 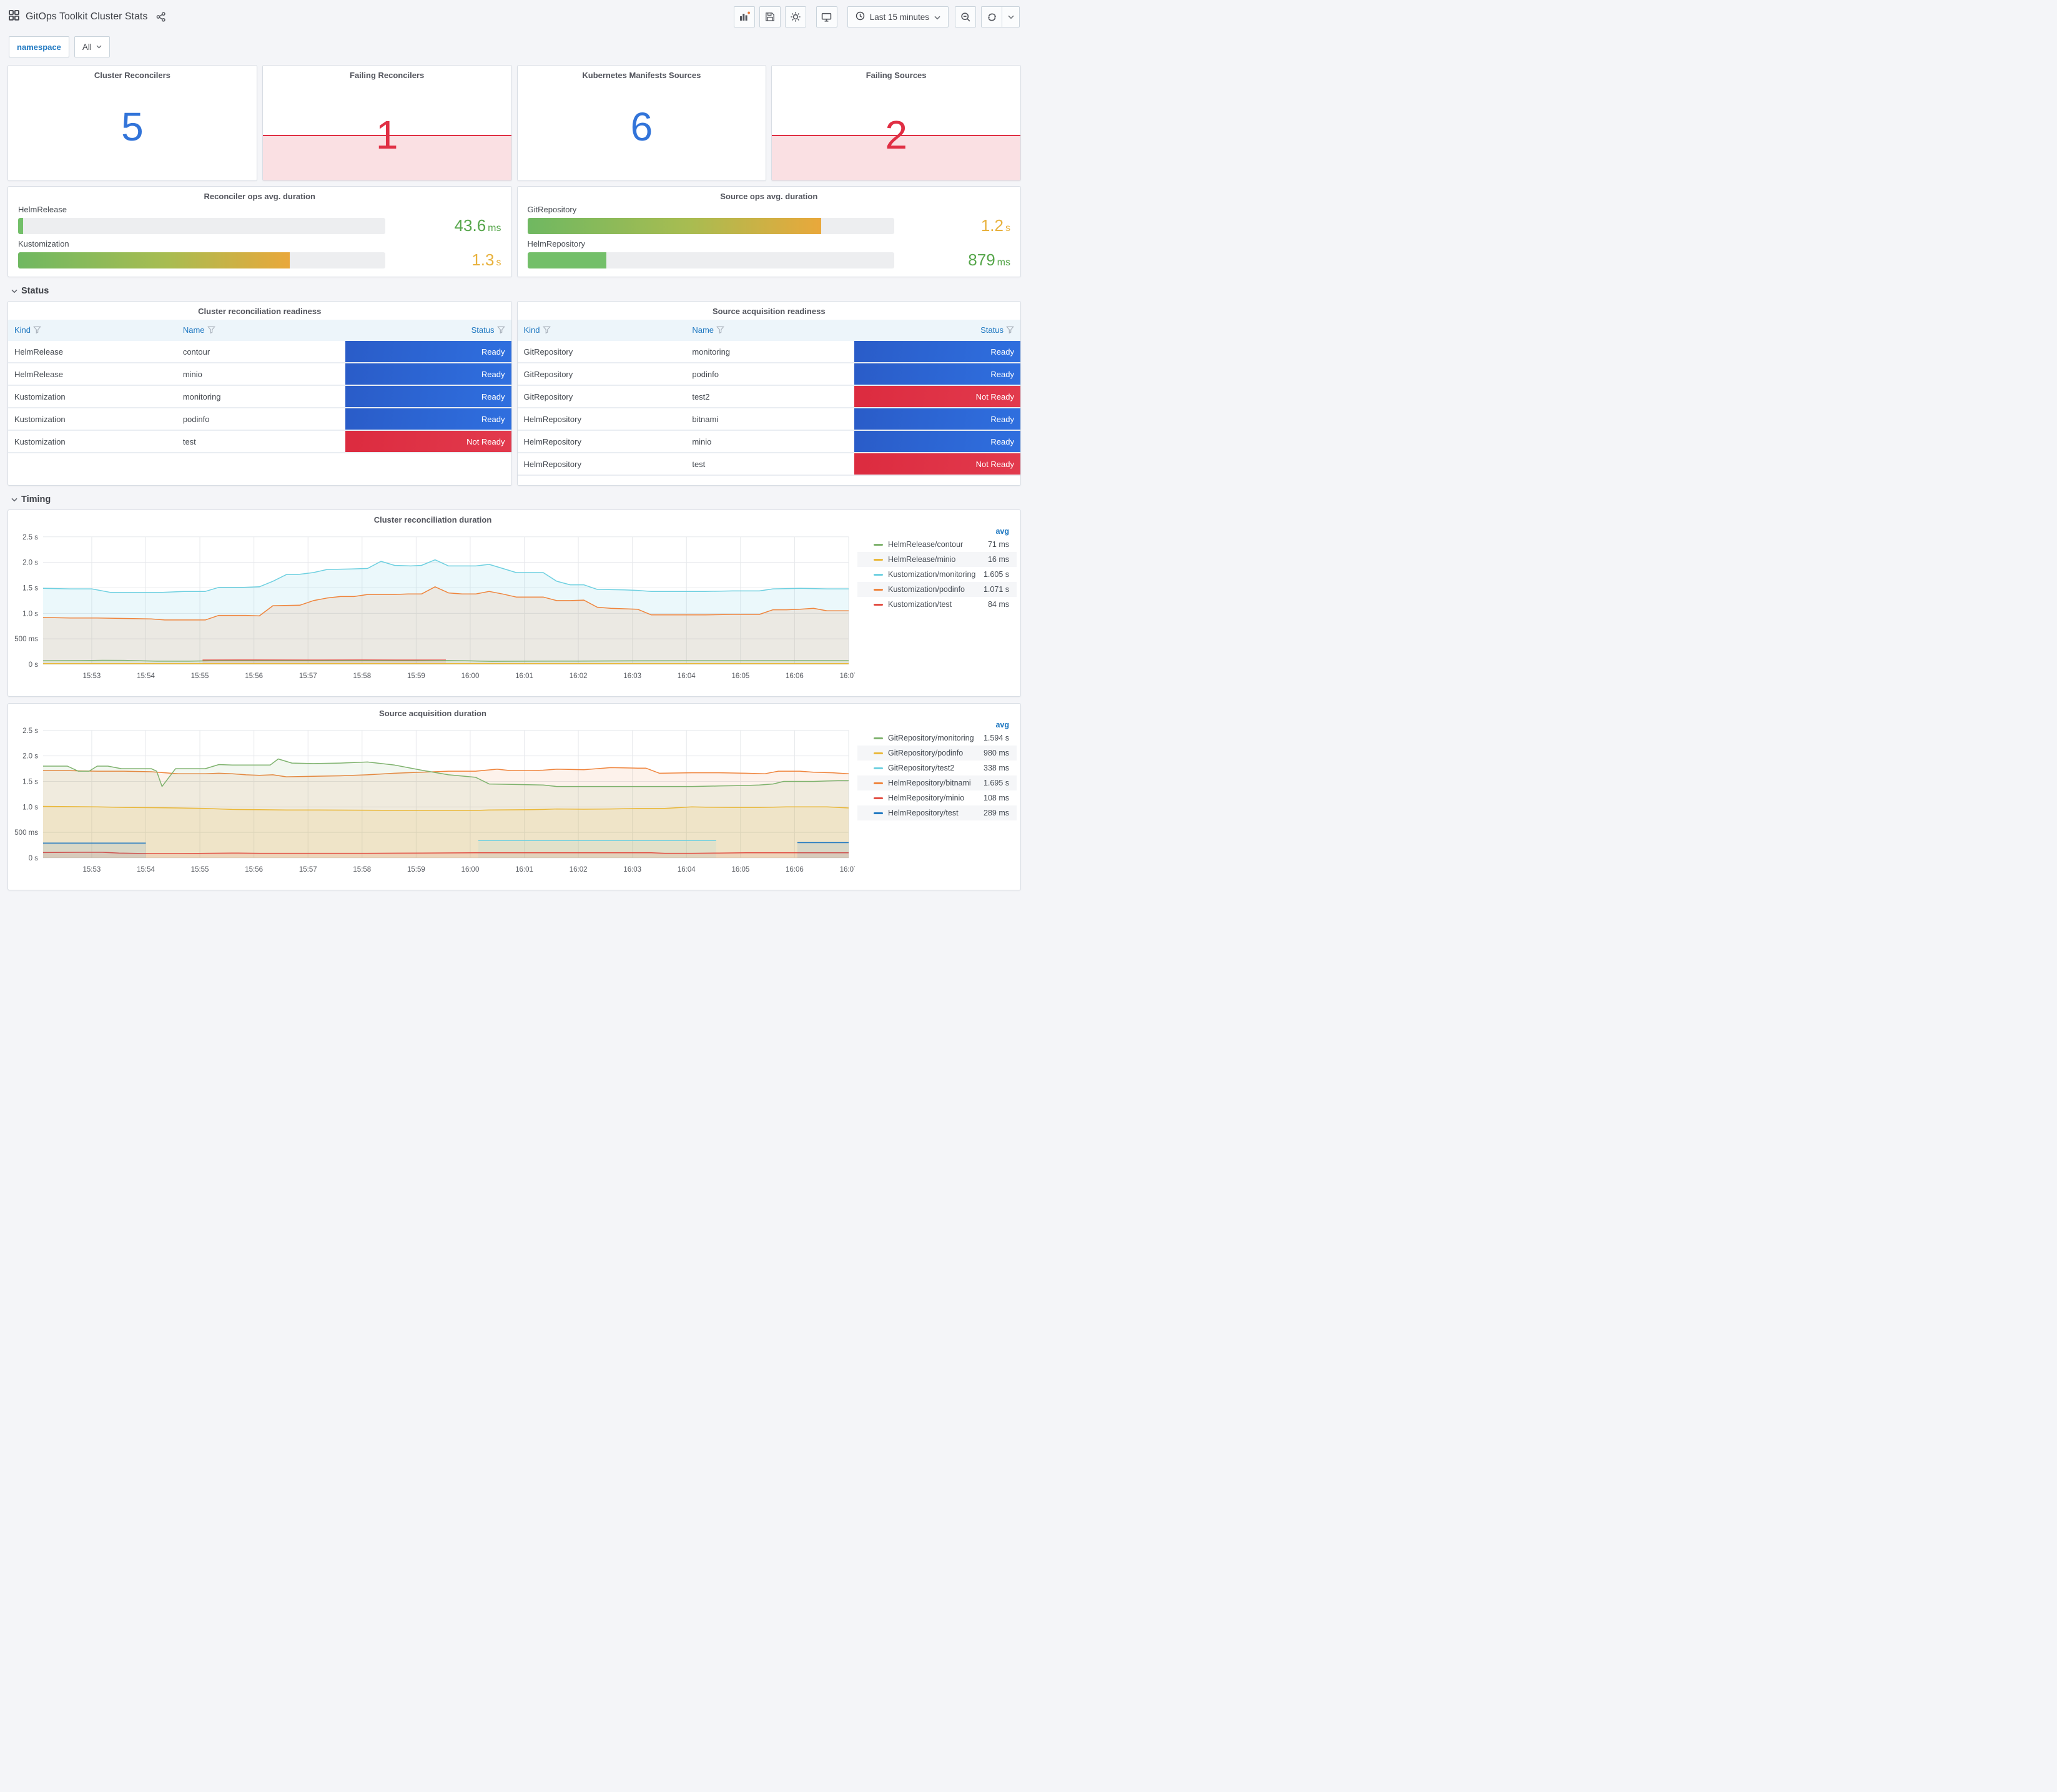 I want to click on legend-series-name: HelmRepository/minio, so click(x=926, y=798).